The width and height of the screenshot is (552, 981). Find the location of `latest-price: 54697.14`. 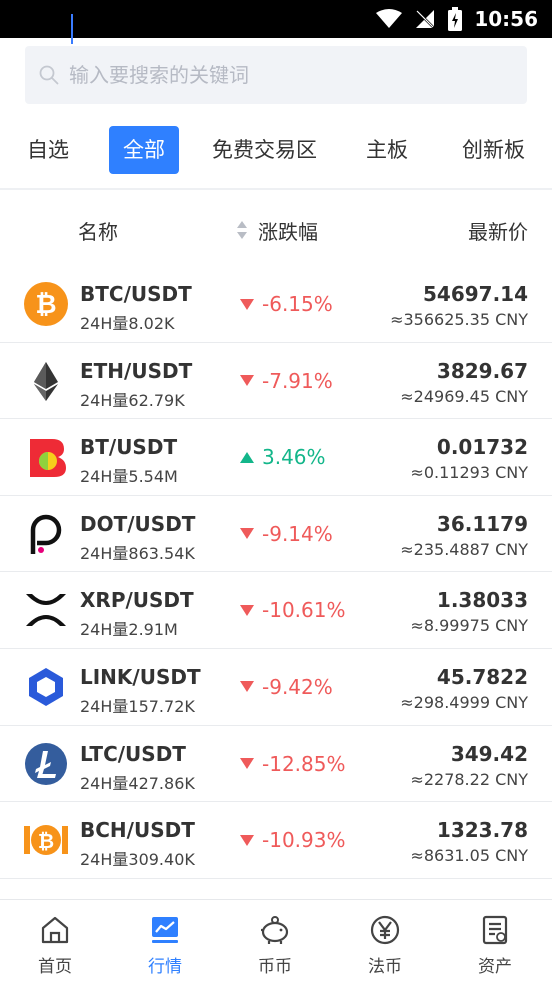

latest-price: 54697.14 is located at coordinates (475, 294).